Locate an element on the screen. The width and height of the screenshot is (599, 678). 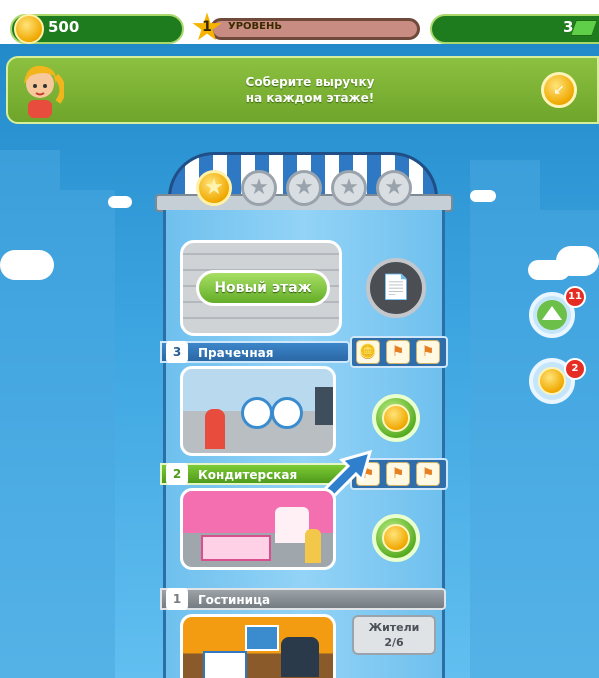
room-laundry is located at coordinates (258, 411).